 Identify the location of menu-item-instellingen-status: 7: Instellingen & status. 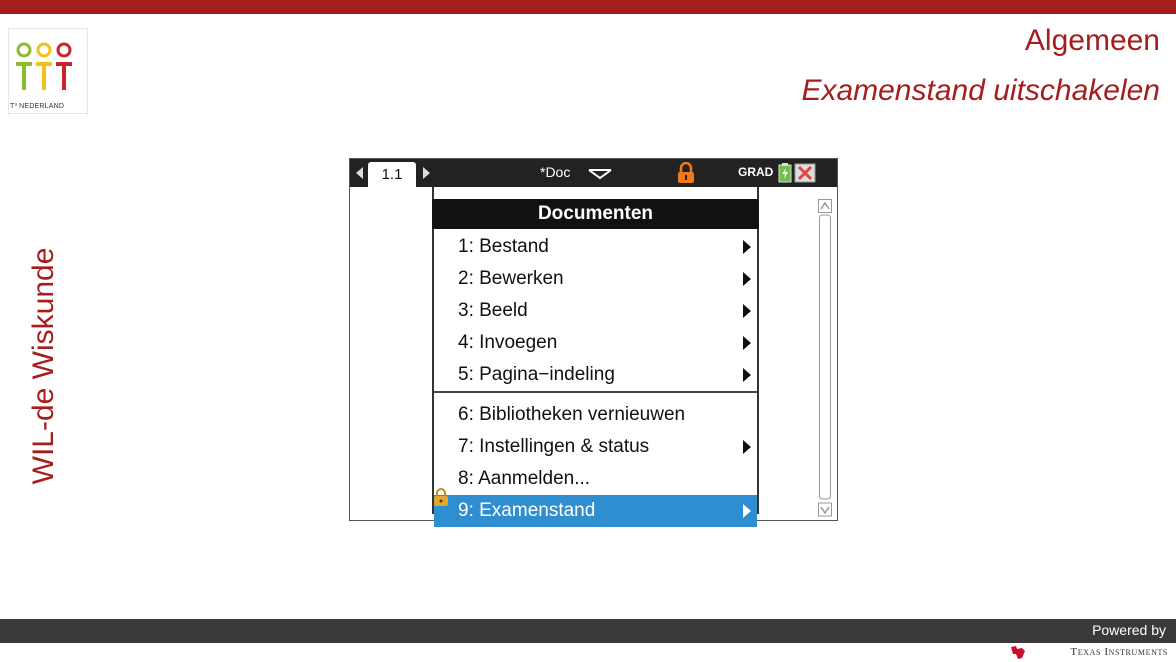
(595, 447).